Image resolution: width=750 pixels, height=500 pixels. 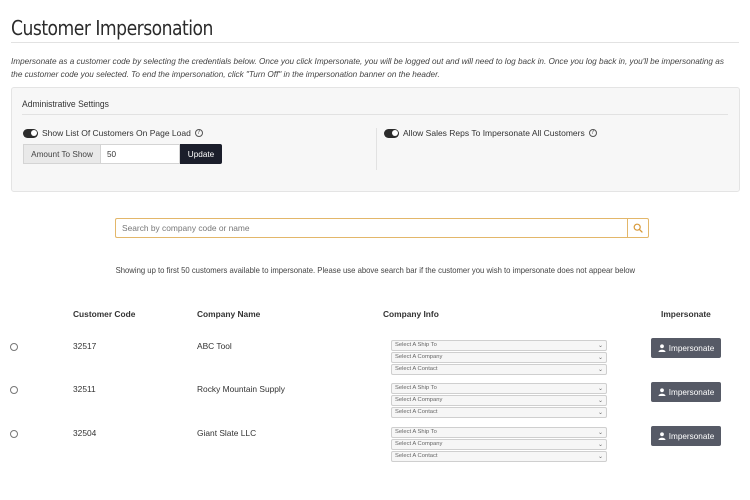 I want to click on customer-code: 32504, so click(x=85, y=433).